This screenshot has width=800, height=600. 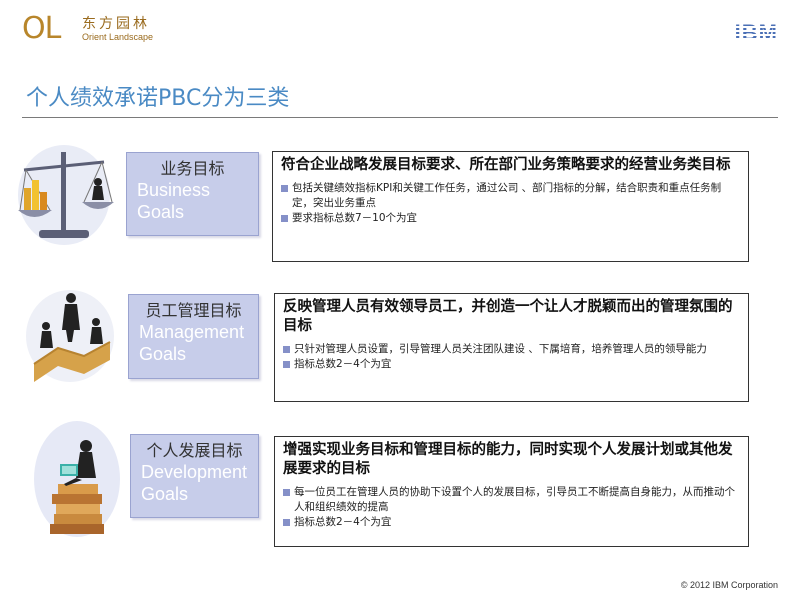 What do you see at coordinates (70, 338) in the screenshot?
I see `team-illustration` at bounding box center [70, 338].